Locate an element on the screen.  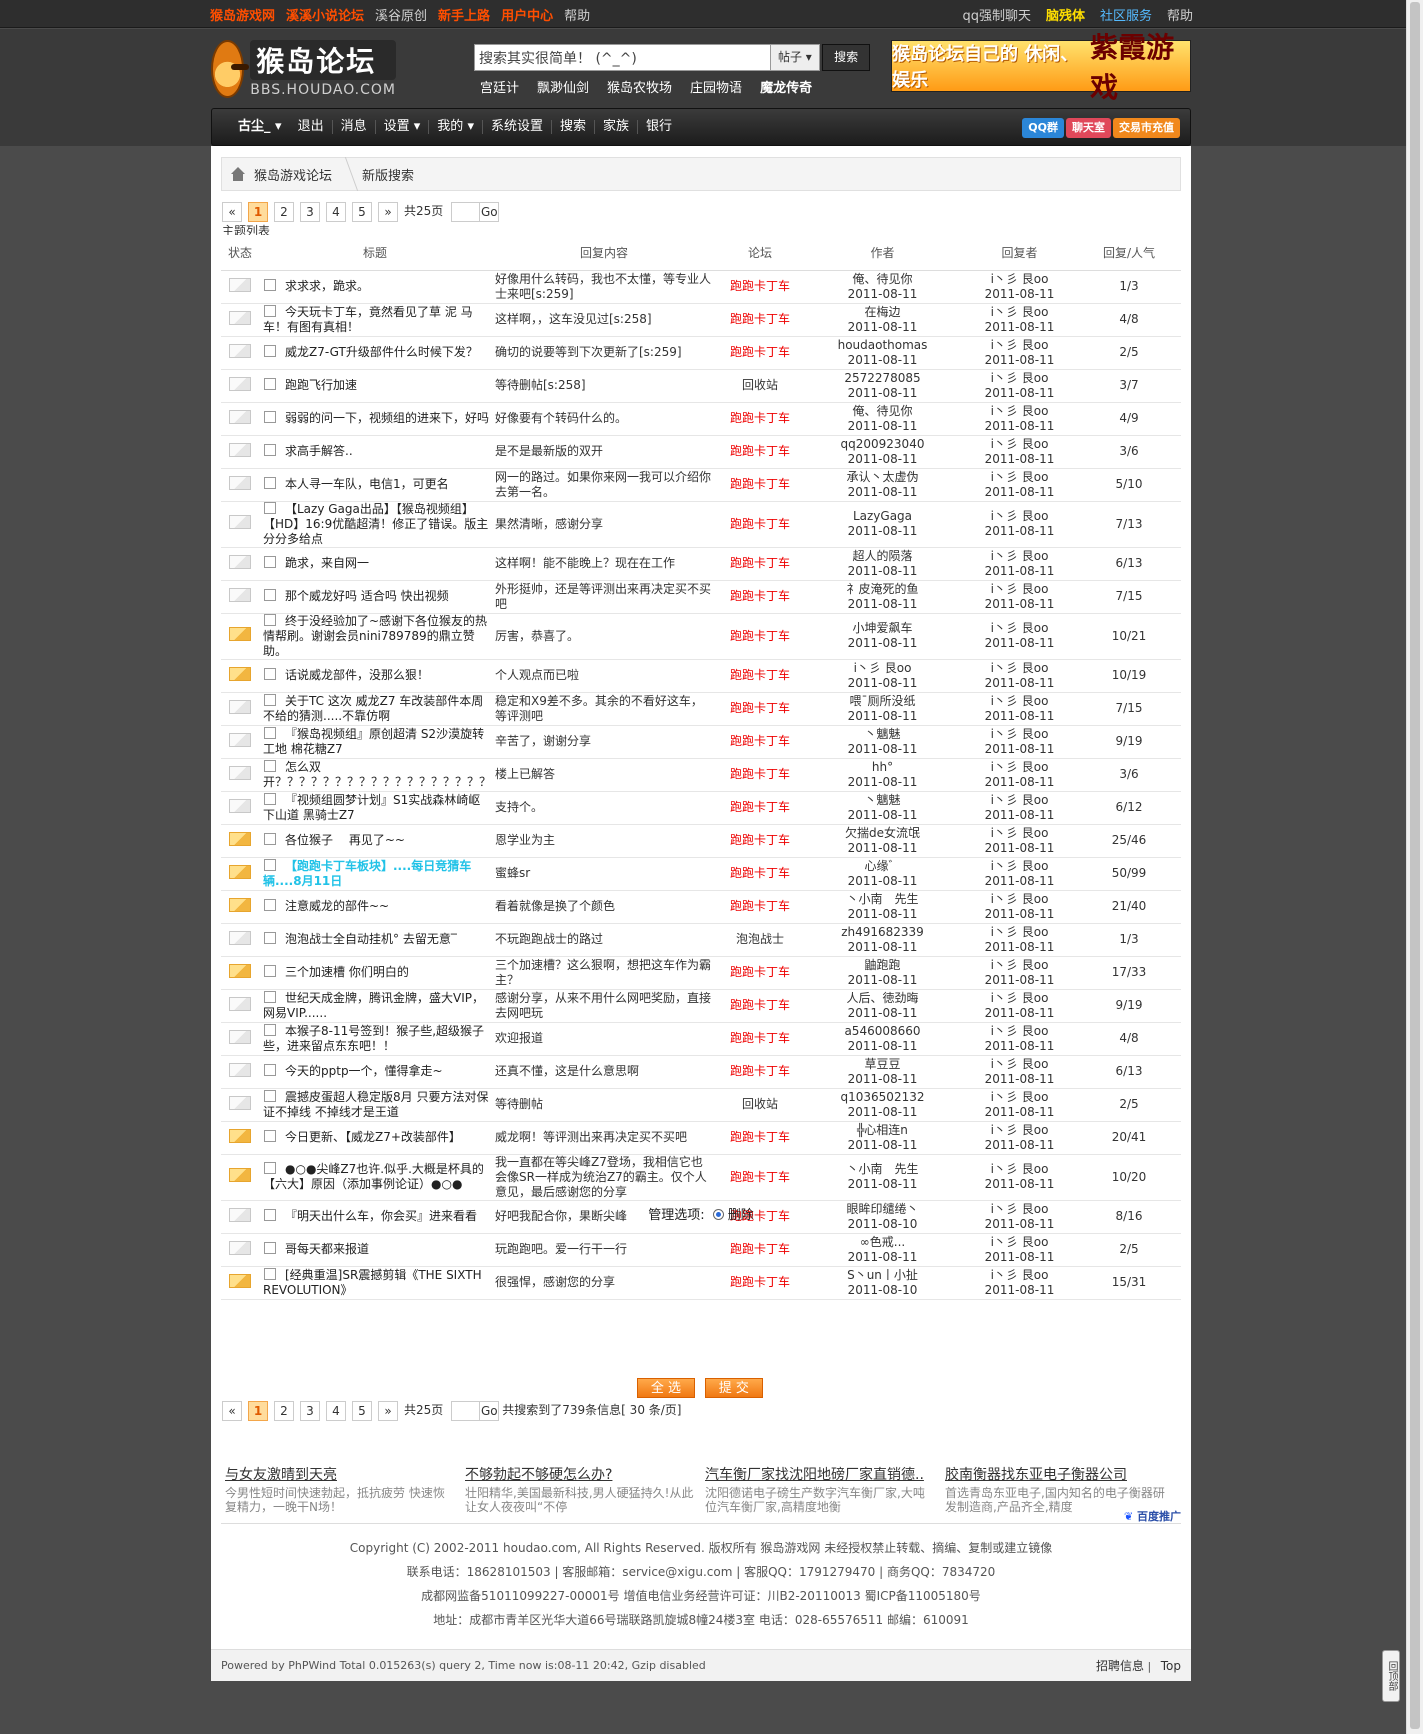
topic-title-link: 求高手解答.. is located at coordinates (319, 451).